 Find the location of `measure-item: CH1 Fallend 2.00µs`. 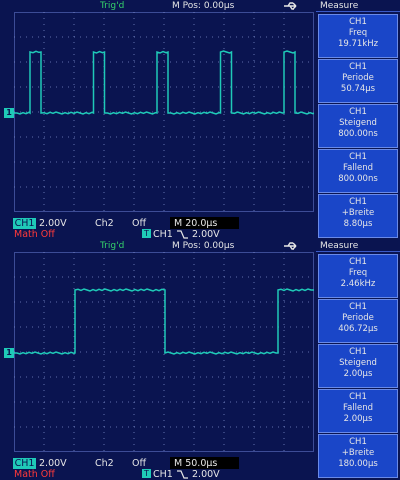

measure-item: CH1 Fallend 2.00µs is located at coordinates (358, 411).